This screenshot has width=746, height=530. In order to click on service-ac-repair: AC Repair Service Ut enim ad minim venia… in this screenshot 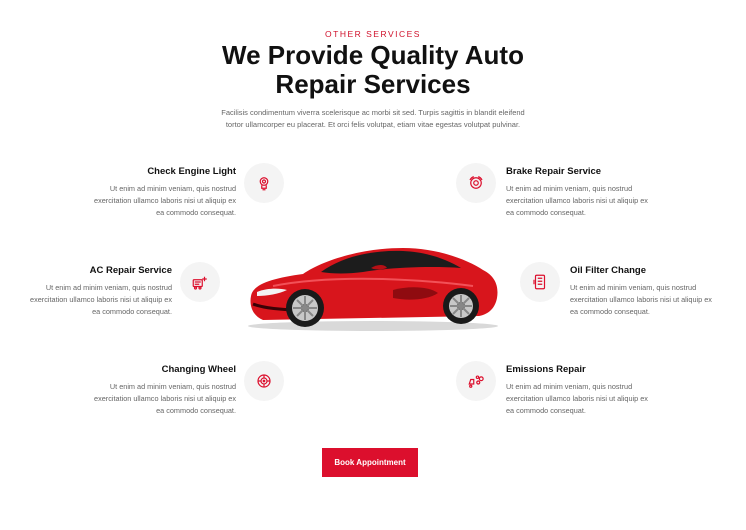, I will do `click(87, 291)`.